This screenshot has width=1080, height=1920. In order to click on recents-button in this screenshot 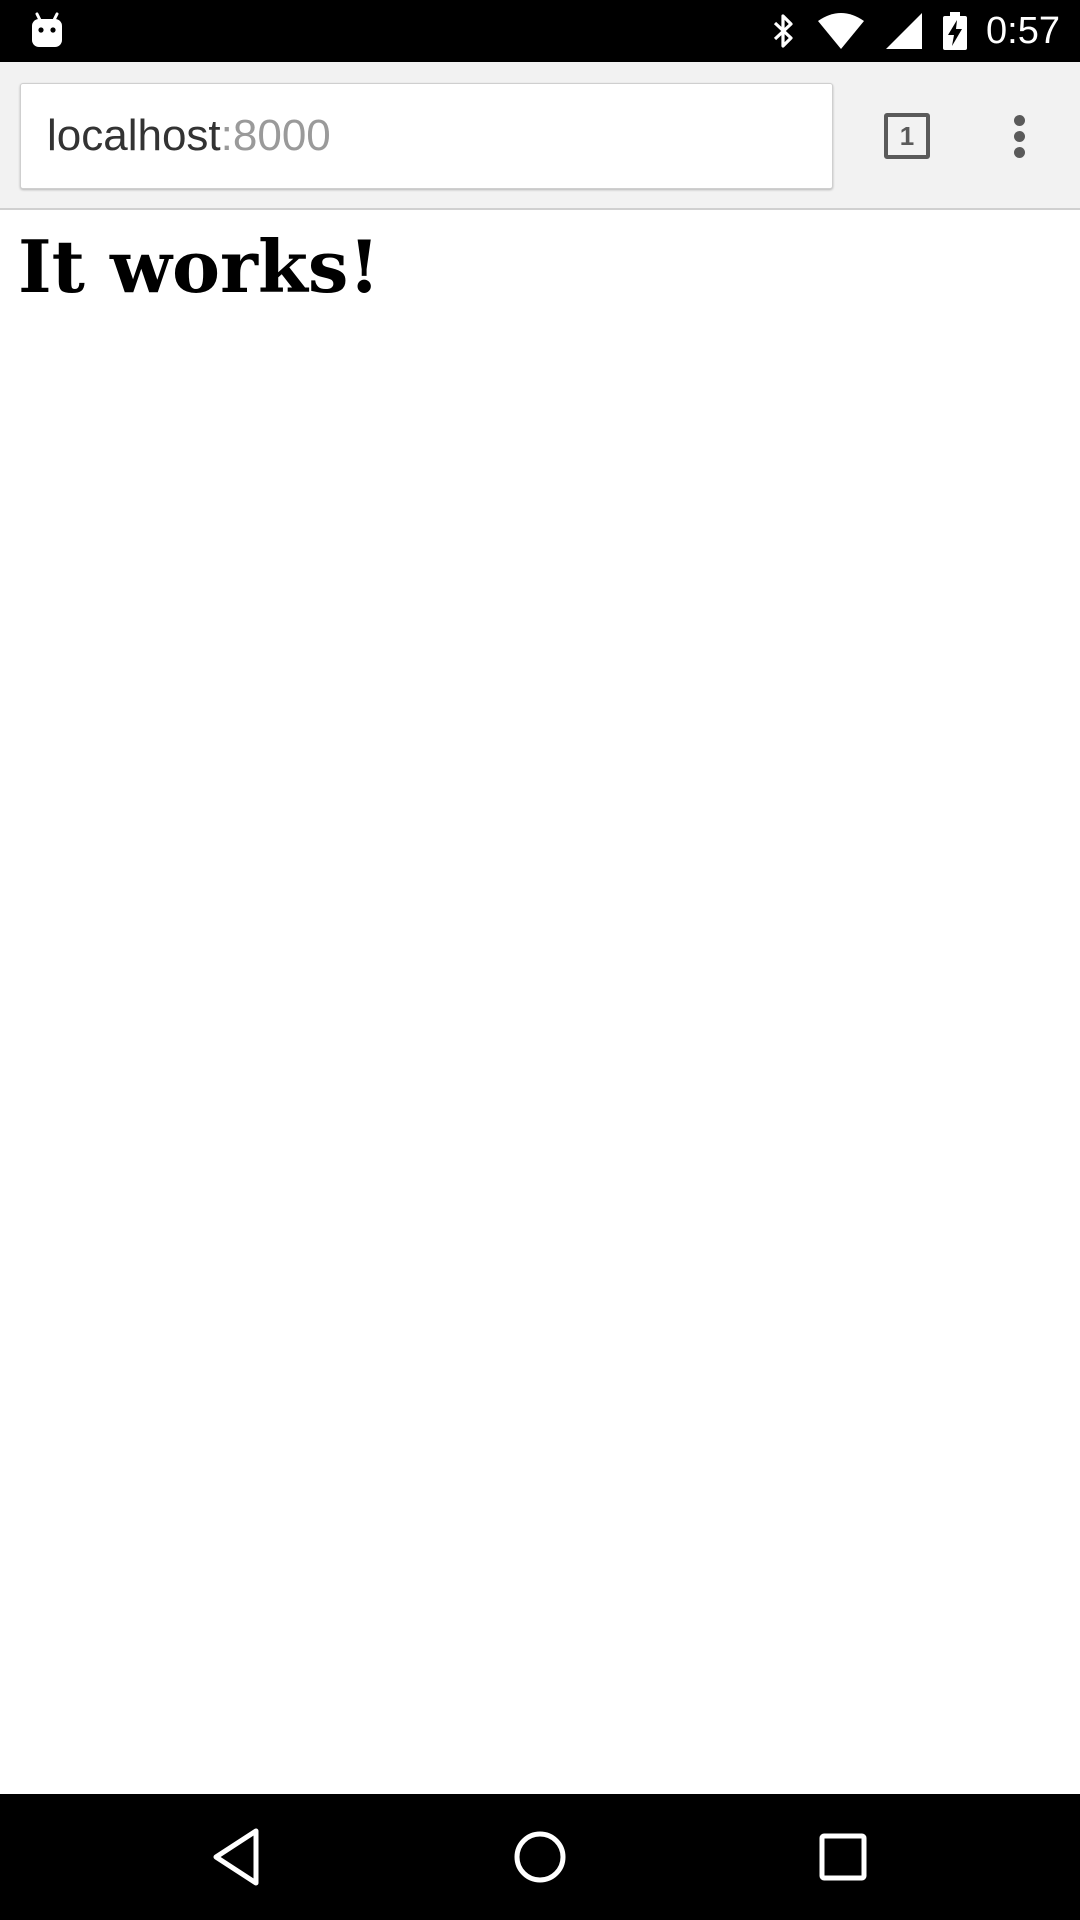, I will do `click(843, 1857)`.